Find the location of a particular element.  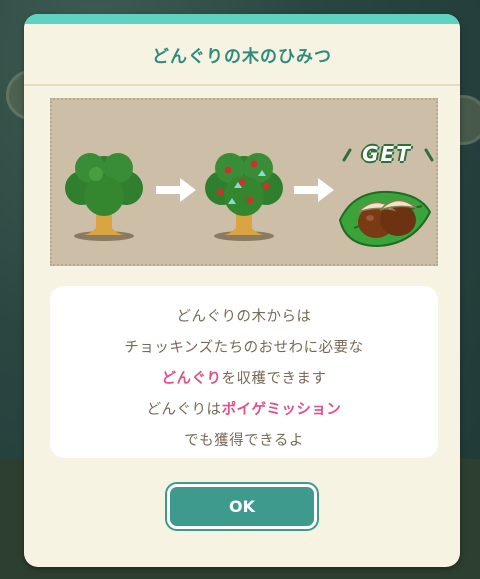

dialog-title: どんぐりの木のひみつ is located at coordinates (242, 57).